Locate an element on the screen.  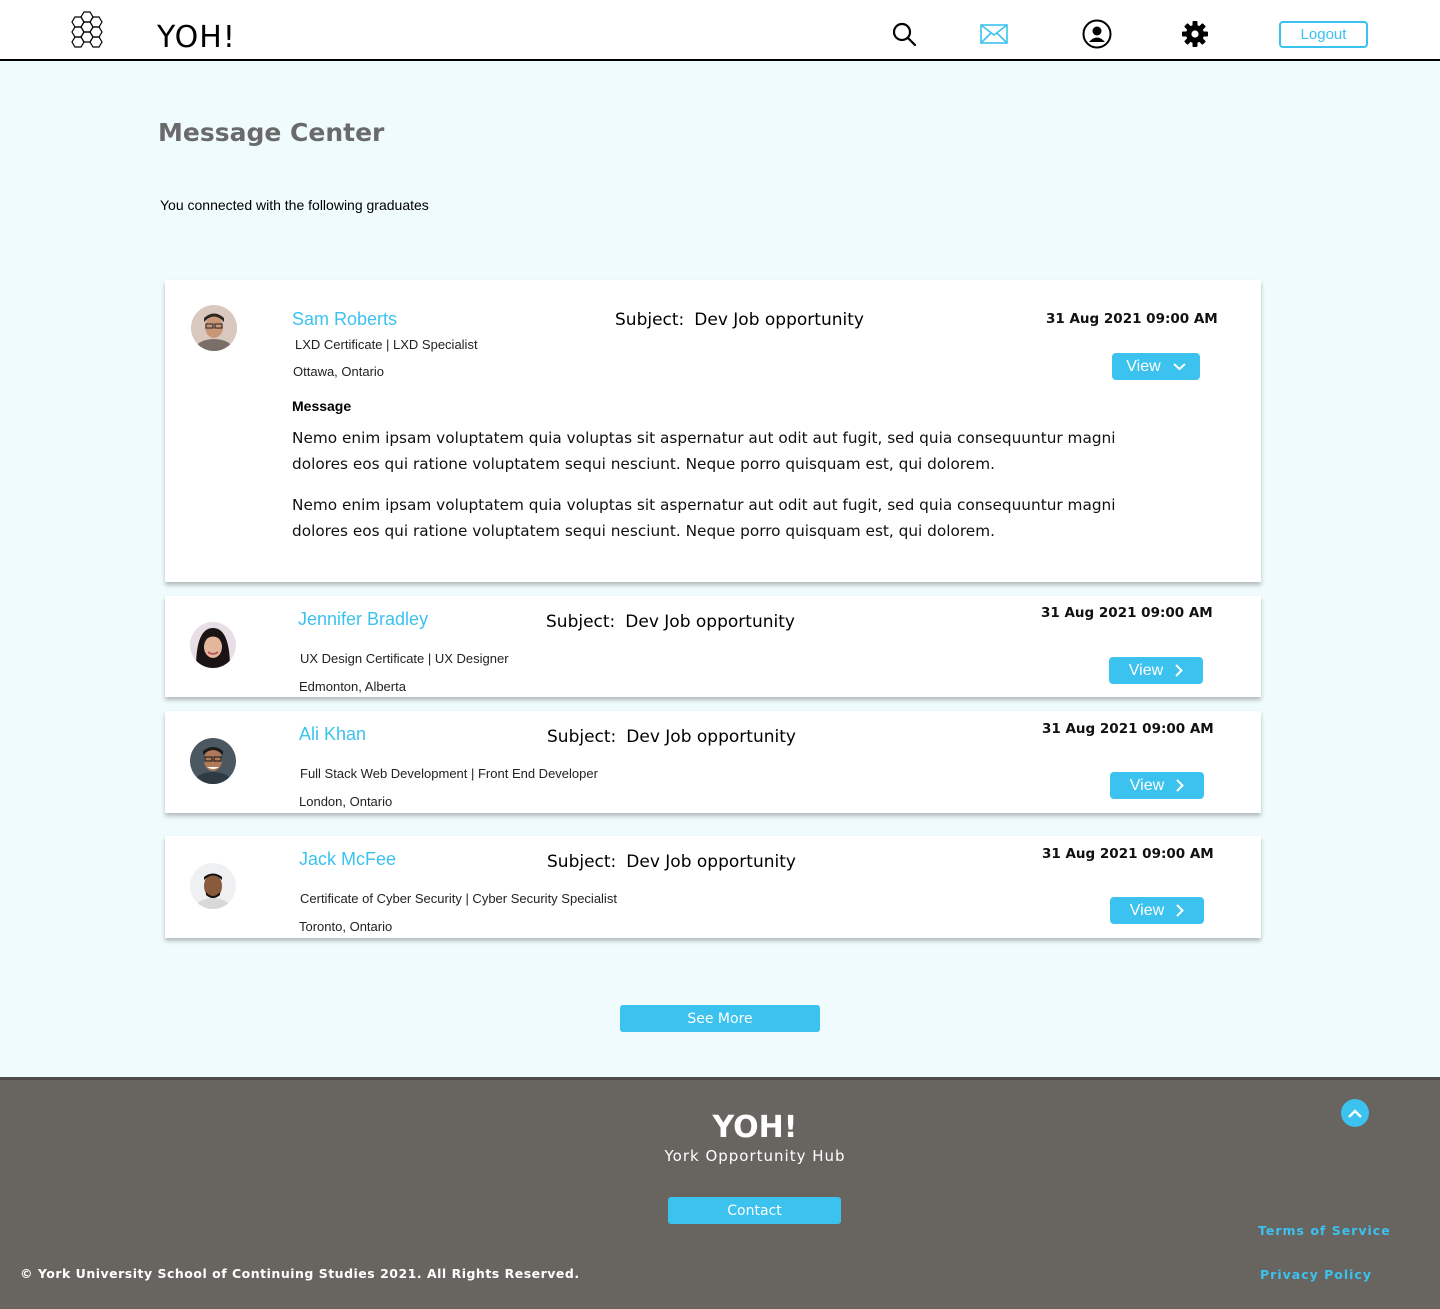
chevron-down-icon is located at coordinates (1179, 366).